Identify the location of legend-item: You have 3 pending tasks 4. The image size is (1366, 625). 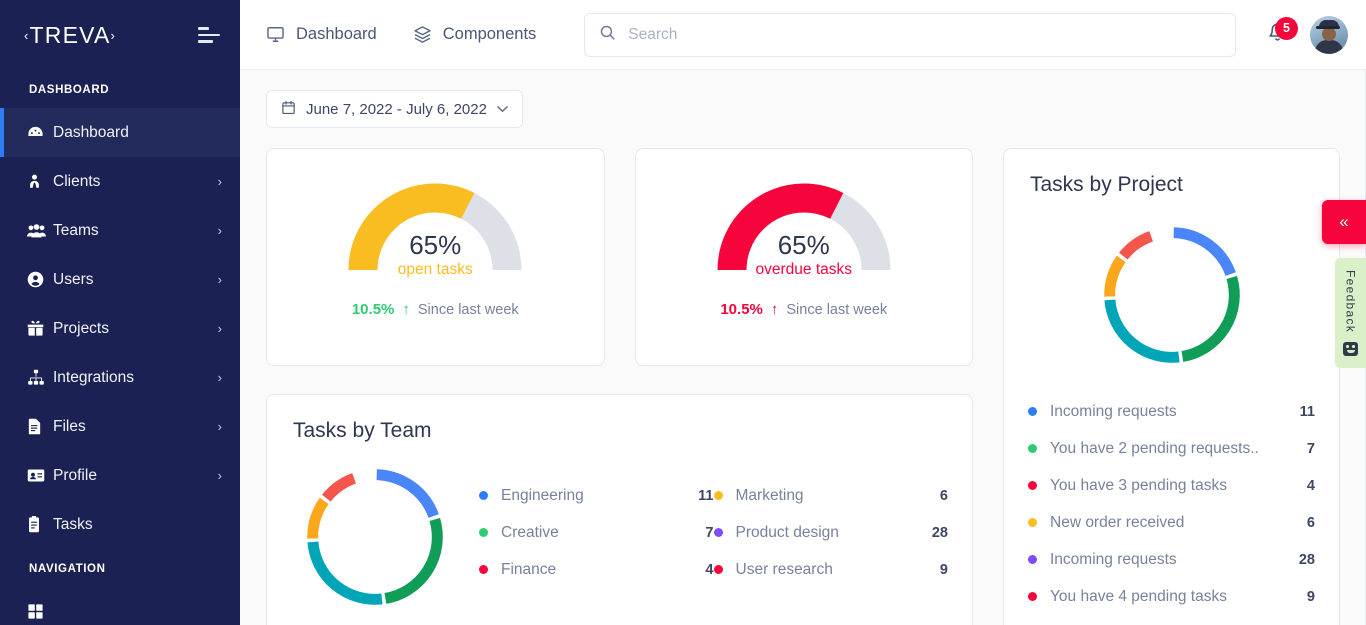
(1171, 485).